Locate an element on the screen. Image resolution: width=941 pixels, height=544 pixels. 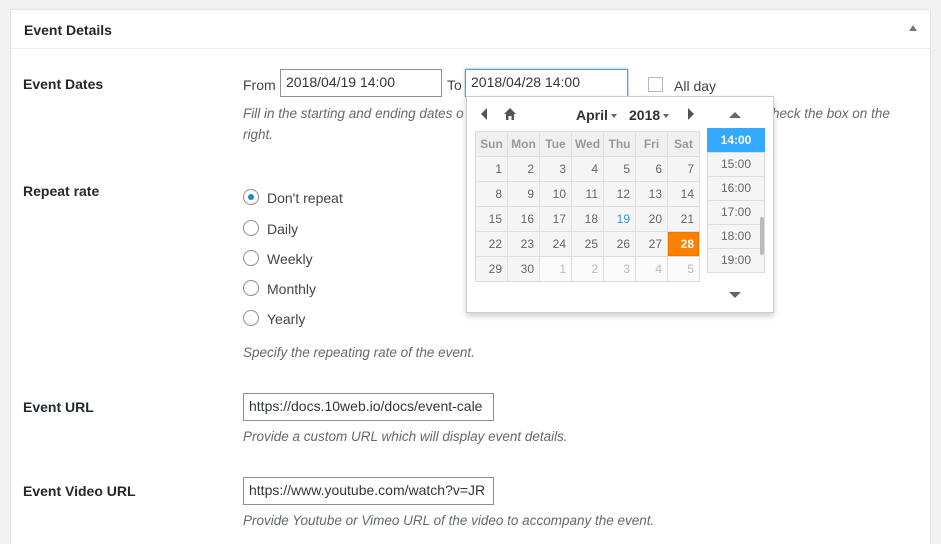
calendar-day: 15 is located at coordinates (491, 219).